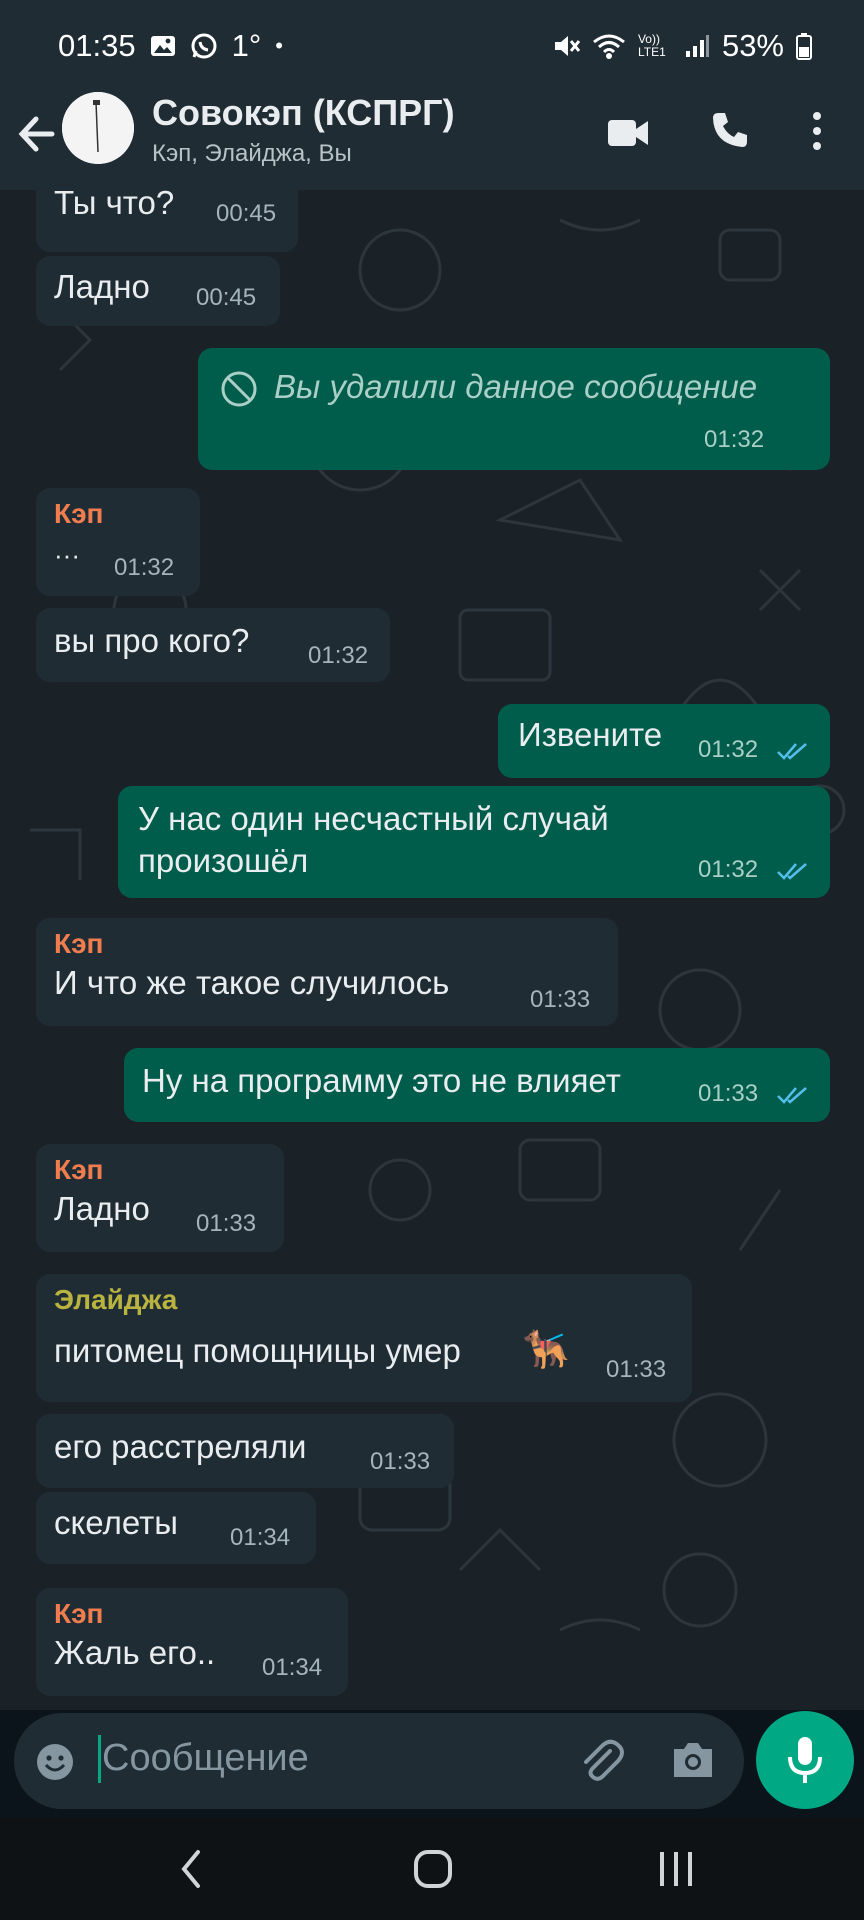 This screenshot has width=864, height=1920. I want to click on status-bar: 01:35 1° • Vo)) LTE1 53%, so click(432, 43).